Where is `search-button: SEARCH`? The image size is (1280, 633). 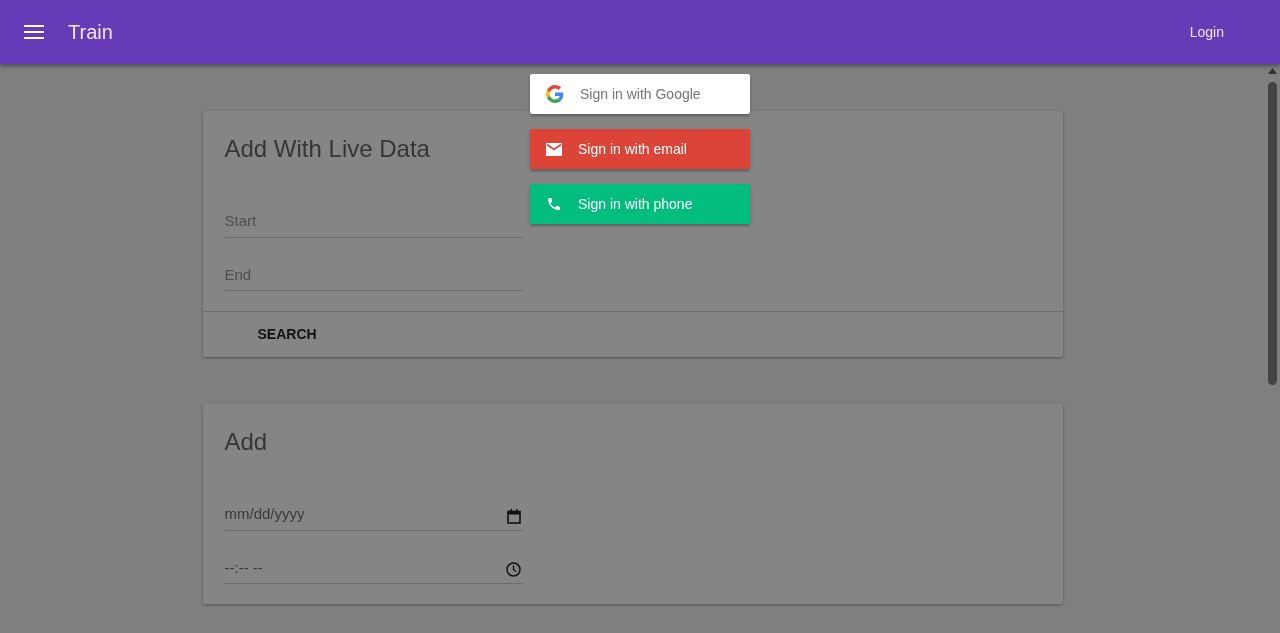
search-button: SEARCH is located at coordinates (287, 334).